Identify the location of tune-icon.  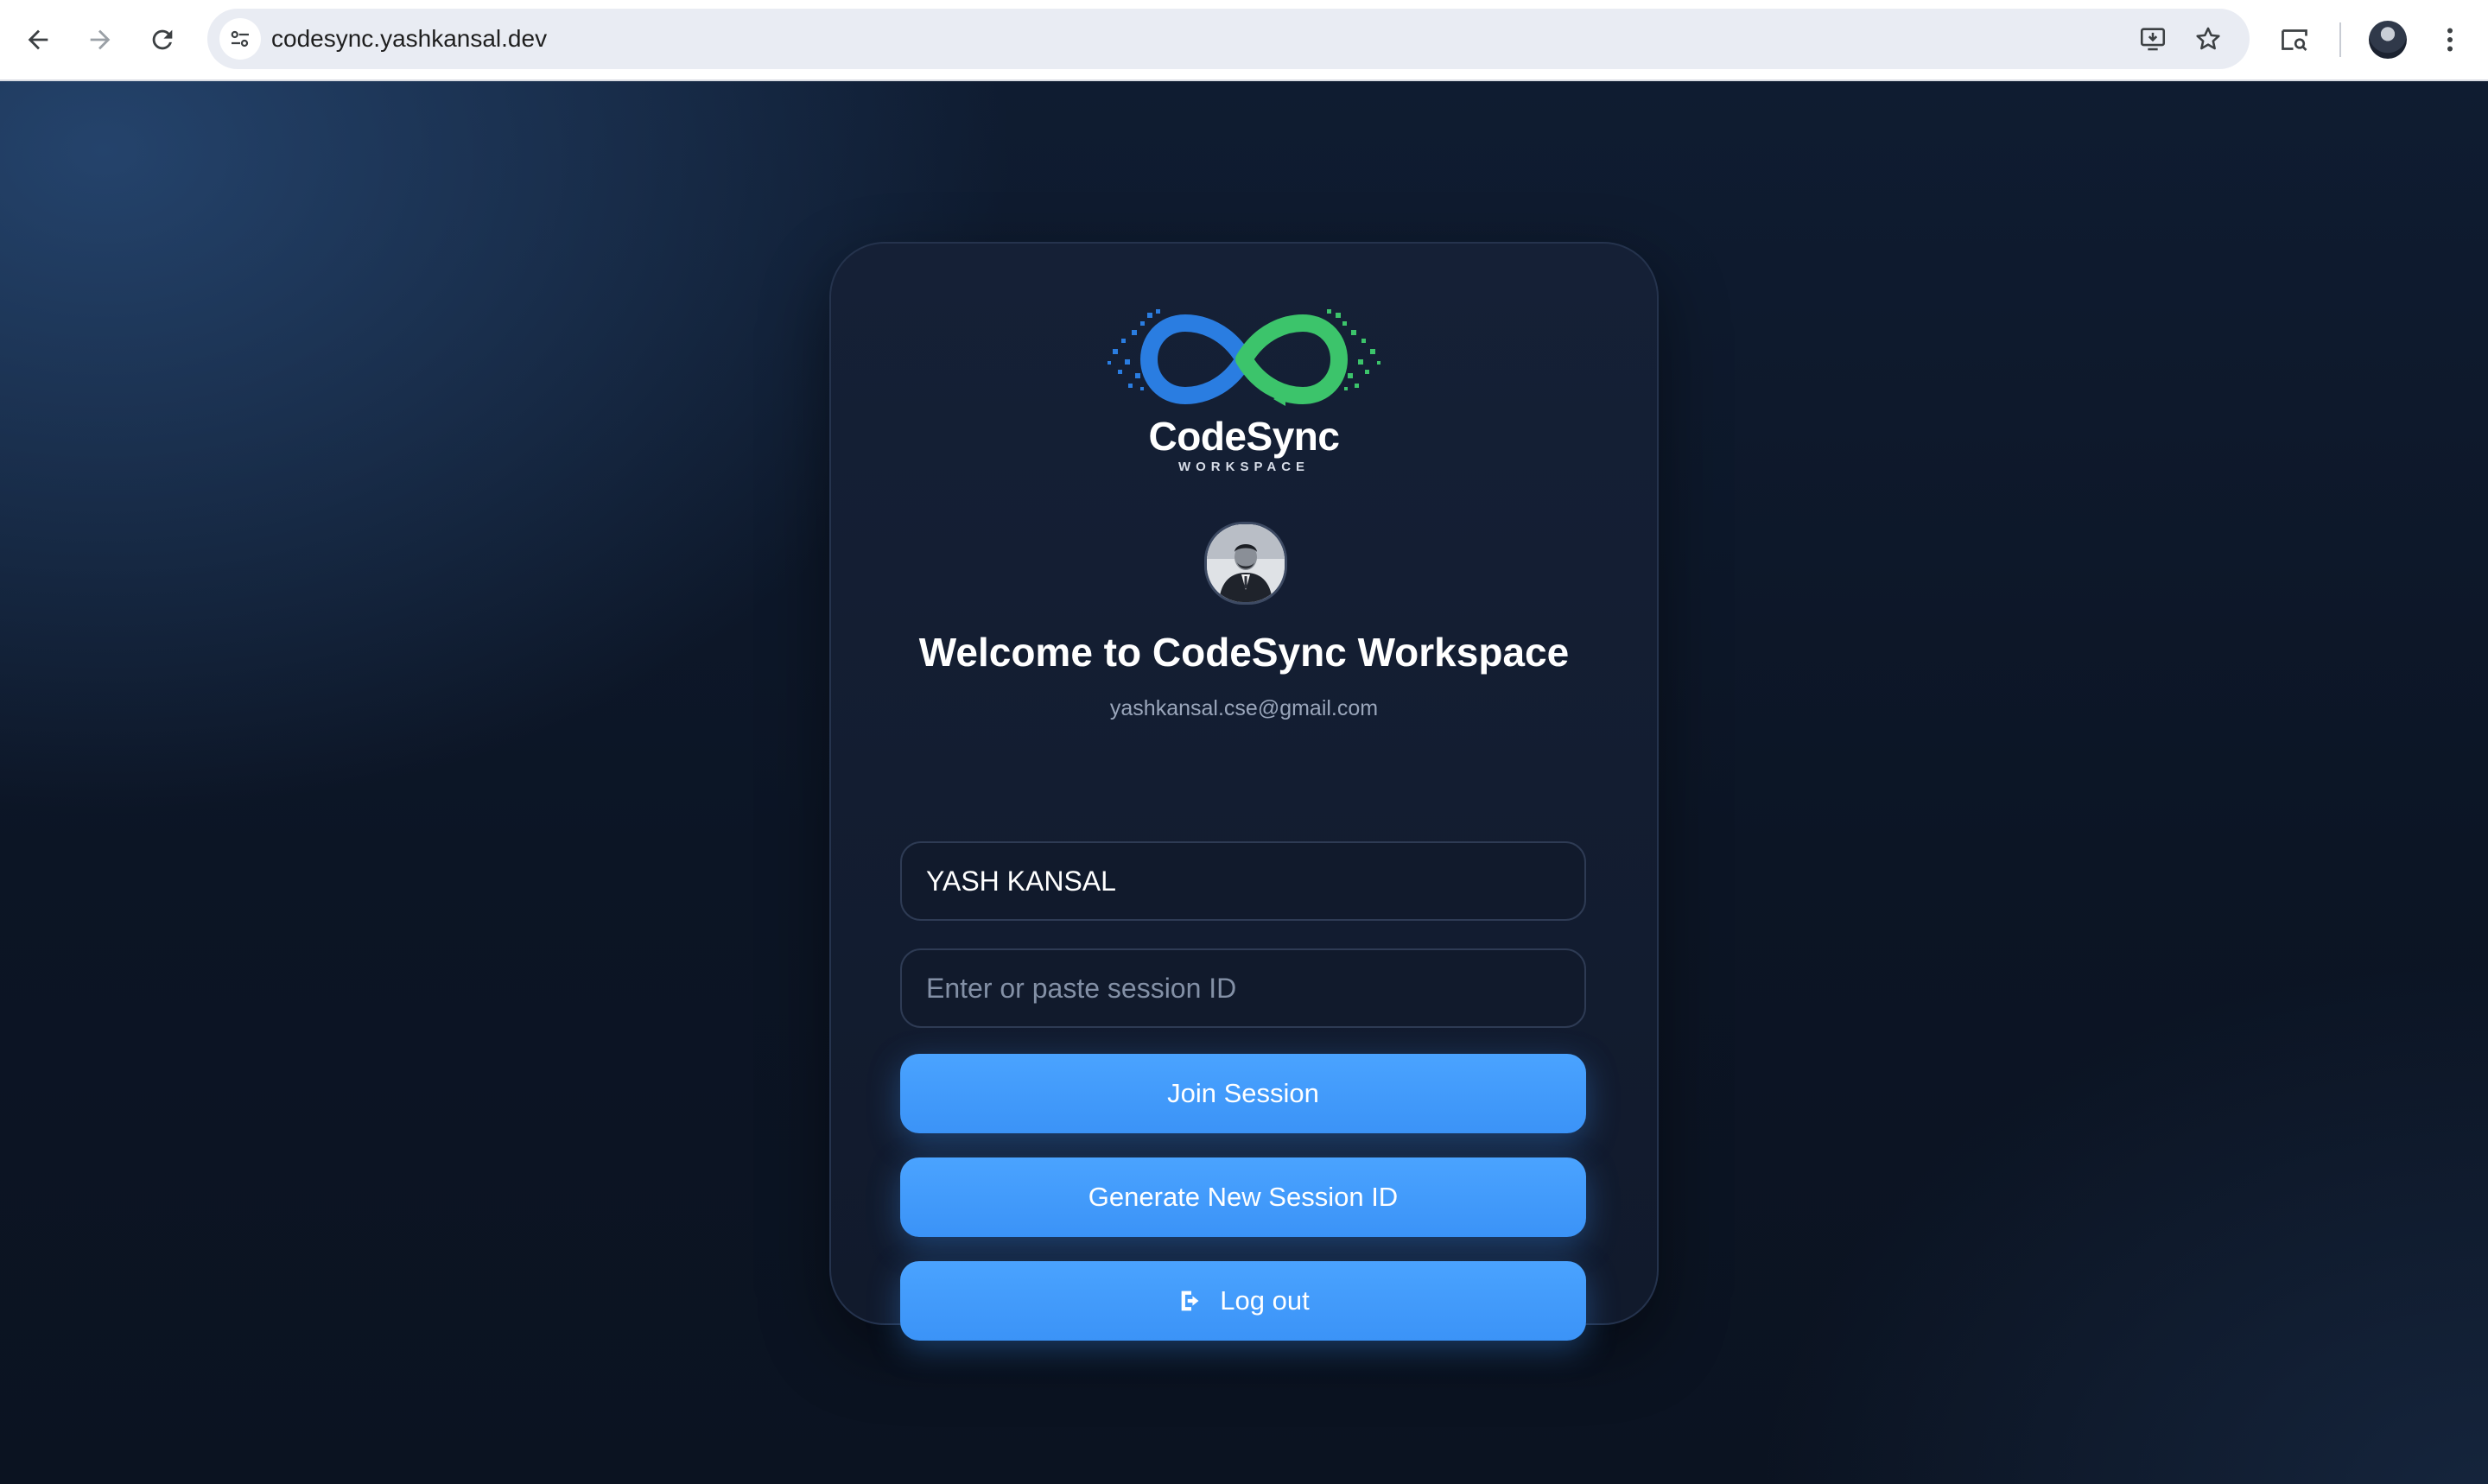
(240, 39).